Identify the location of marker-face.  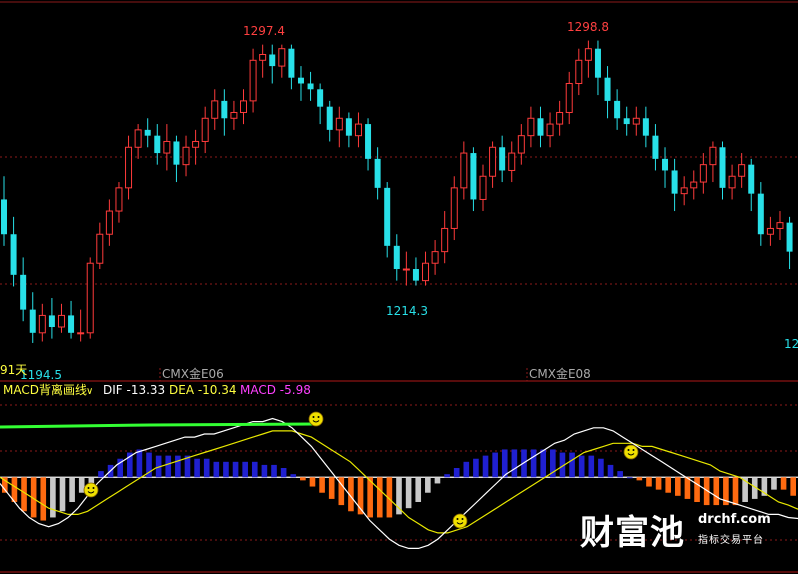
(631, 452).